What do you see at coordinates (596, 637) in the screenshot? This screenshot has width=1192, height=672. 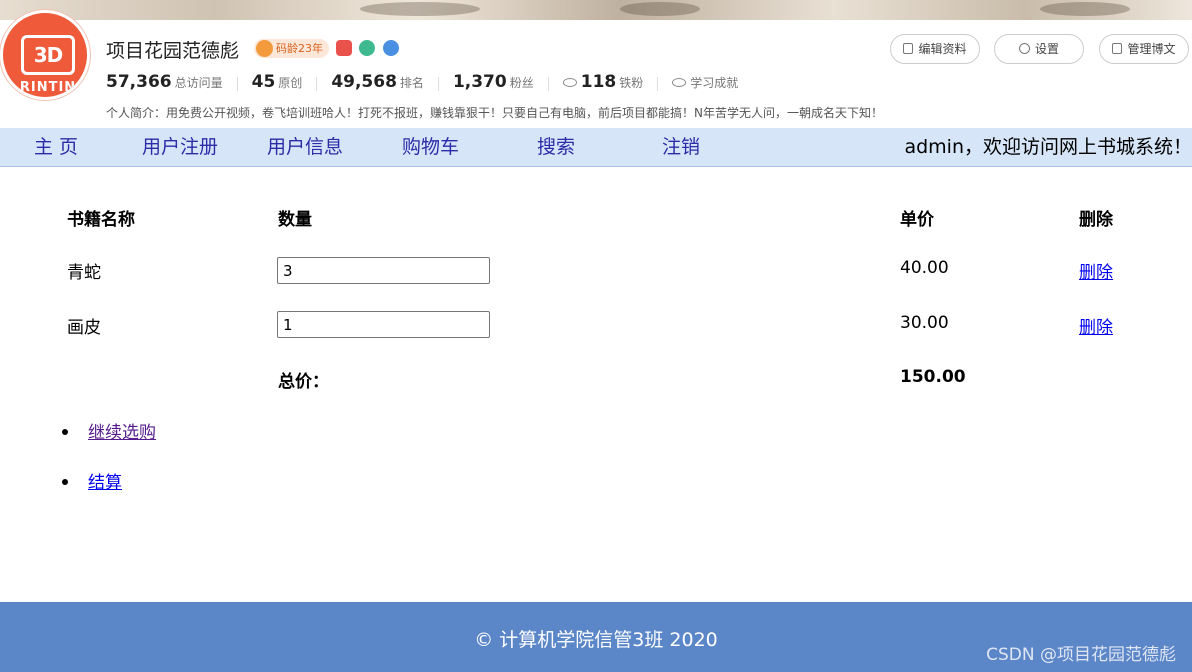 I see `footer: © 计算机学院信管3班 2020 CSDN @项目花园范德彪` at bounding box center [596, 637].